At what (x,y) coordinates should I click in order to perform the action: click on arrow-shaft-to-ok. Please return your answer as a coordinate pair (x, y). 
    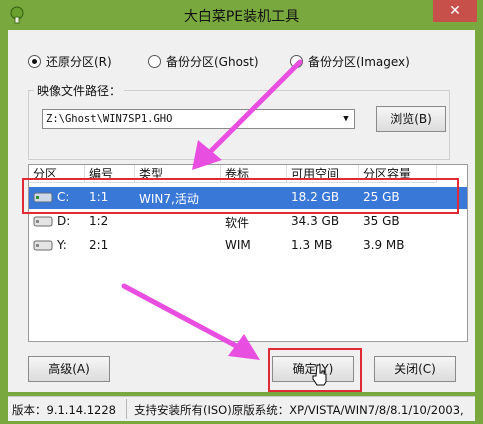
    Looking at the image, I should click on (182, 317).